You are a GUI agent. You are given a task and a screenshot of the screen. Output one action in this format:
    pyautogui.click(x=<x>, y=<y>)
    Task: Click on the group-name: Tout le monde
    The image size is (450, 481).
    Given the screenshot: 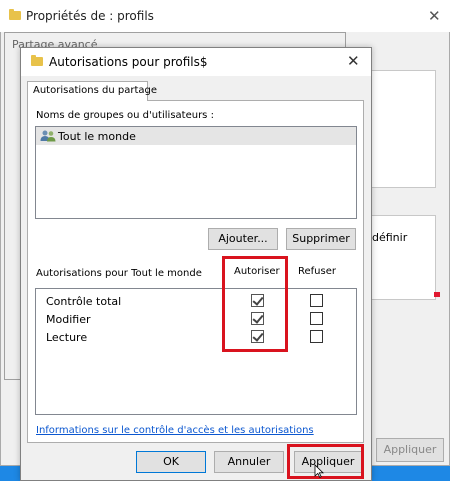 What is the action you would take?
    pyautogui.click(x=97, y=136)
    